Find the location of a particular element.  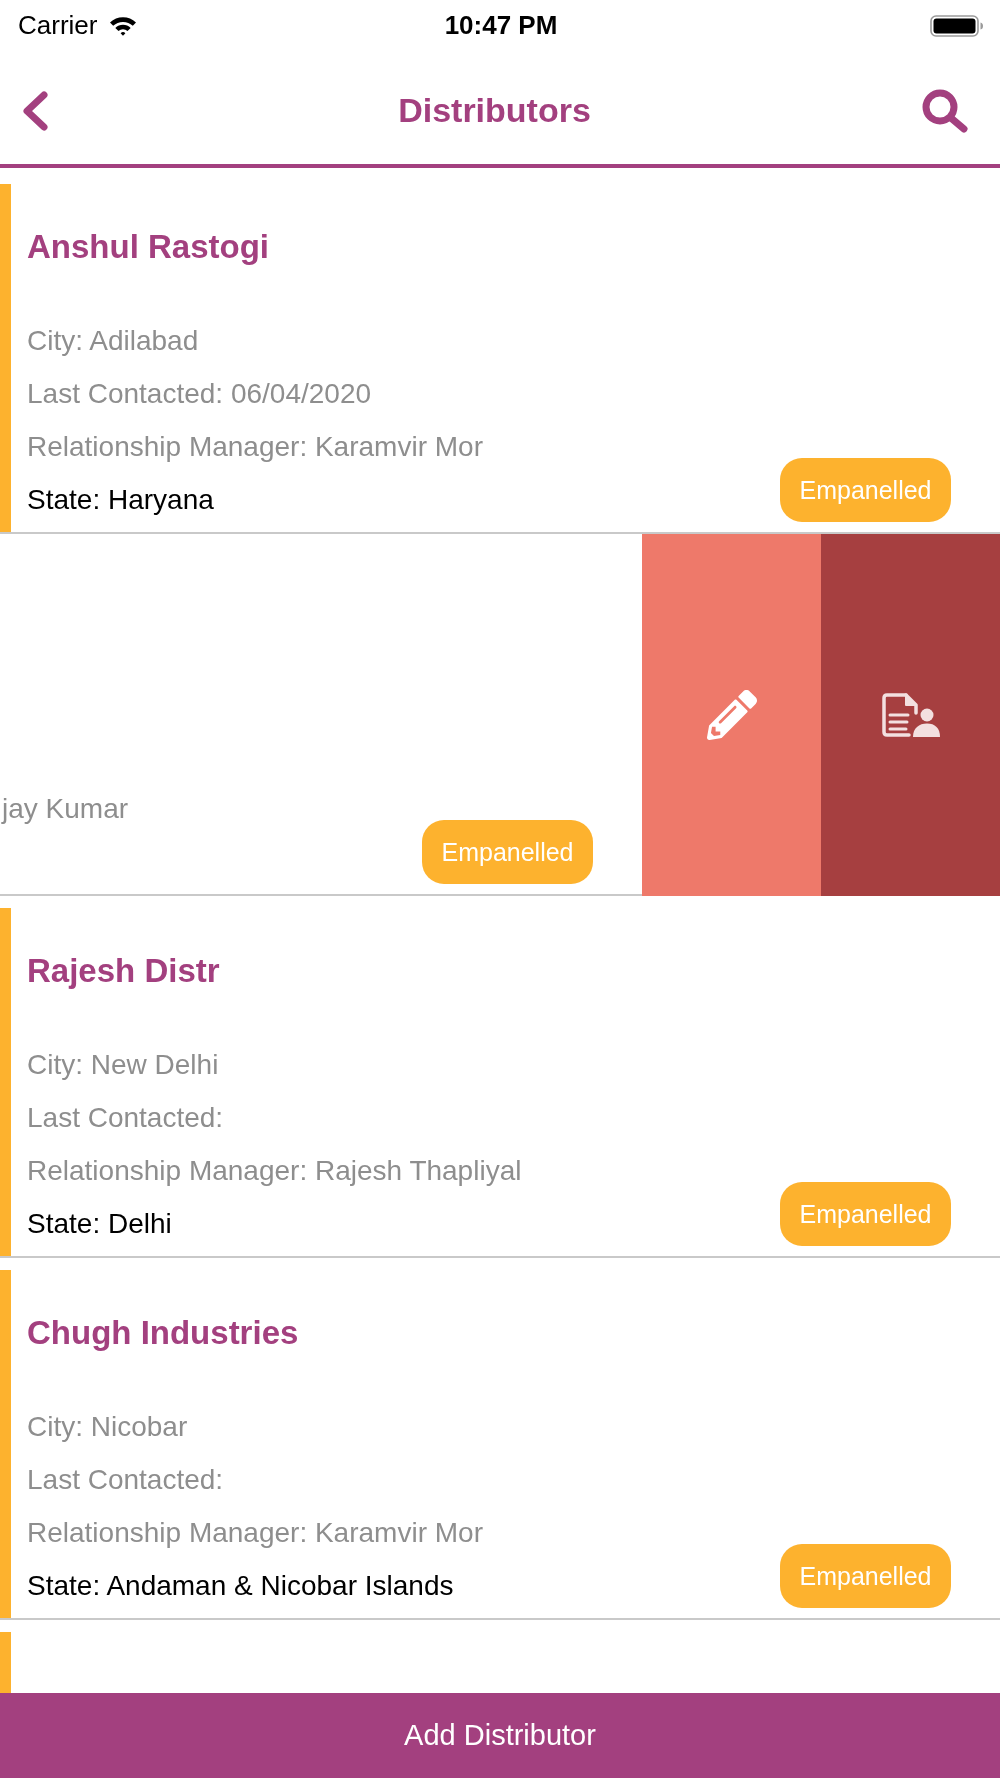

search-button is located at coordinates (945, 110).